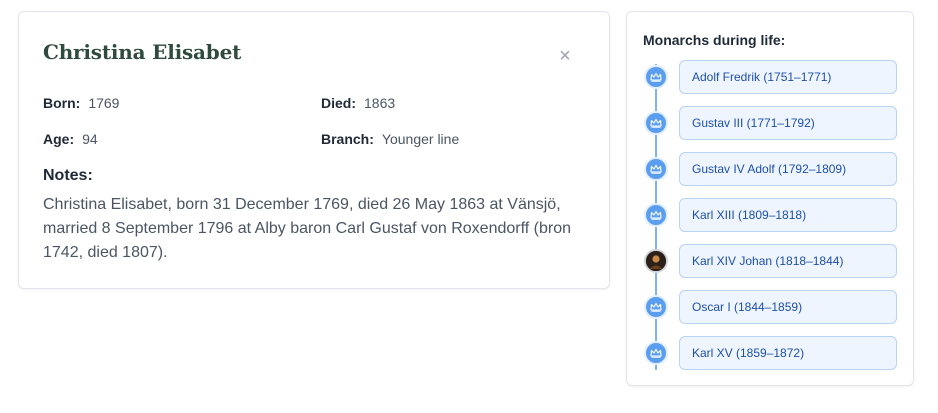  I want to click on monarch-item: Karl XIV Johan (1818–1844), so click(770, 267).